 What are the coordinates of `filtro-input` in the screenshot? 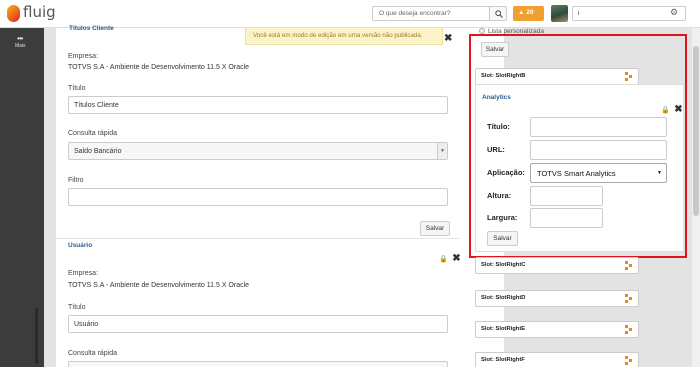 It's located at (258, 197).